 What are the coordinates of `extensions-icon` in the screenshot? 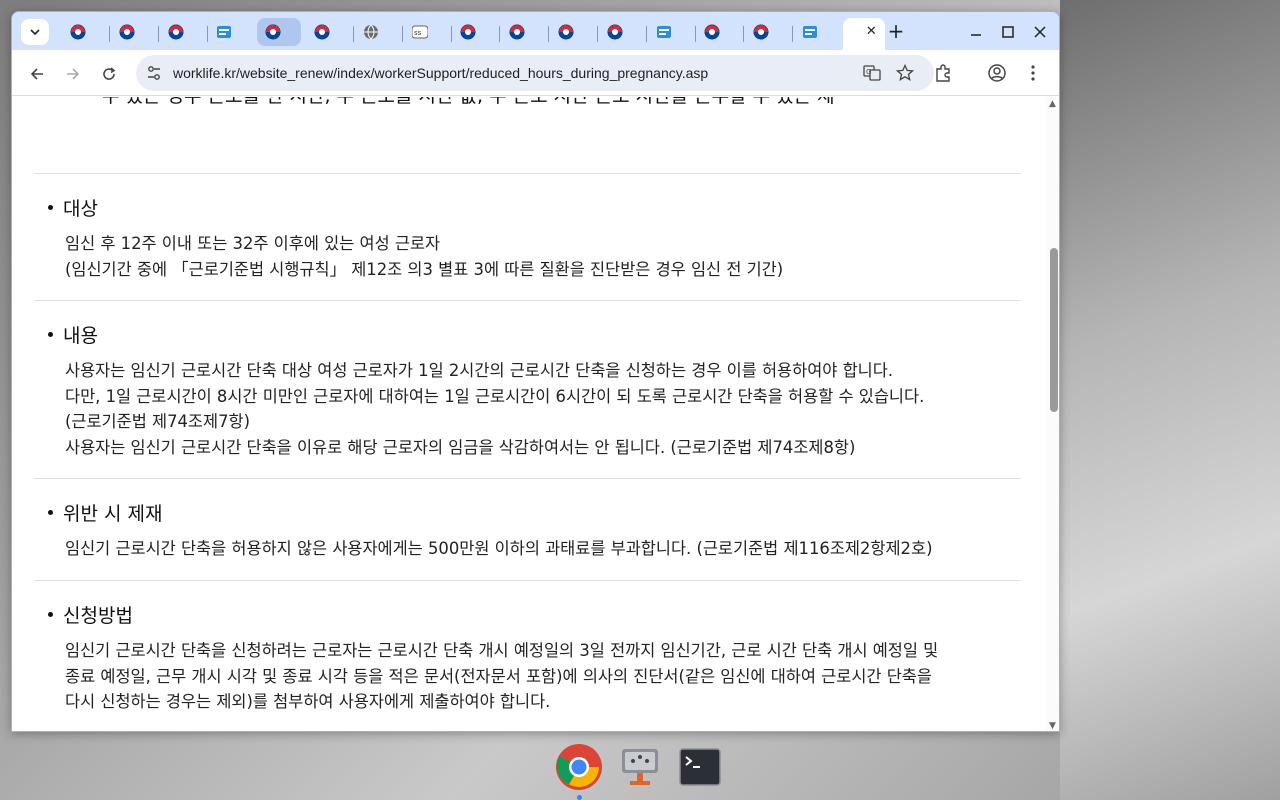 It's located at (943, 73).